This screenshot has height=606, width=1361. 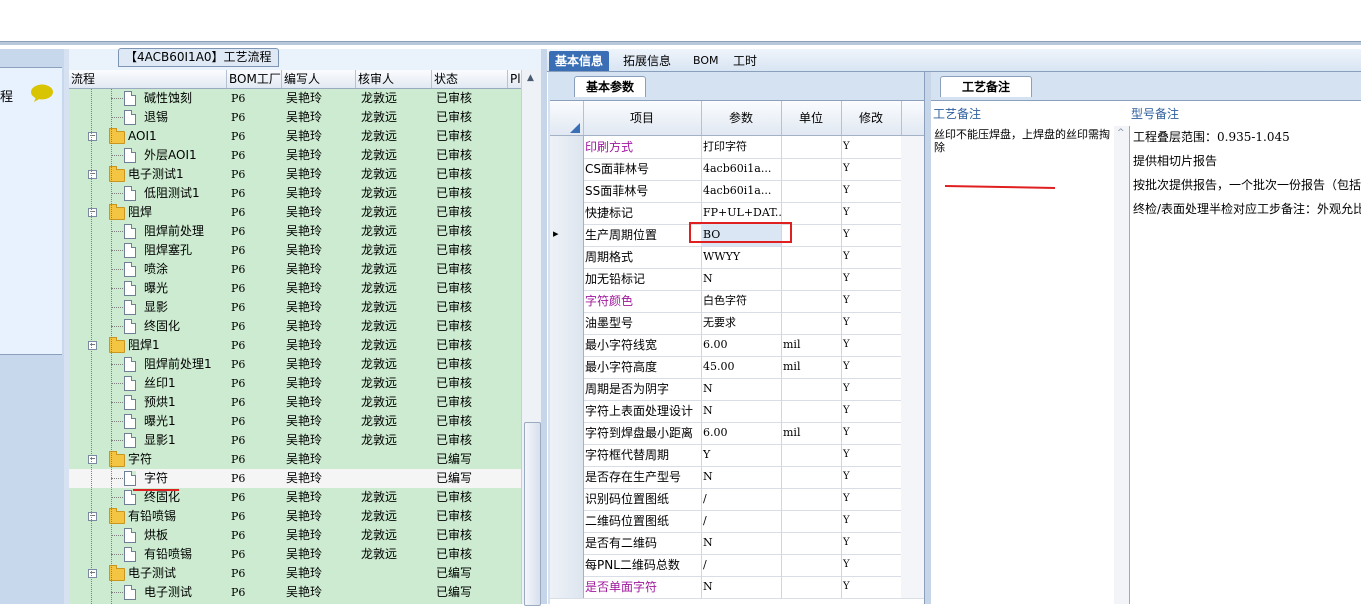 What do you see at coordinates (295, 345) in the screenshot?
I see `tree-row: − 阻焊1 P6 吴艳玲 龙敦远 已审核` at bounding box center [295, 345].